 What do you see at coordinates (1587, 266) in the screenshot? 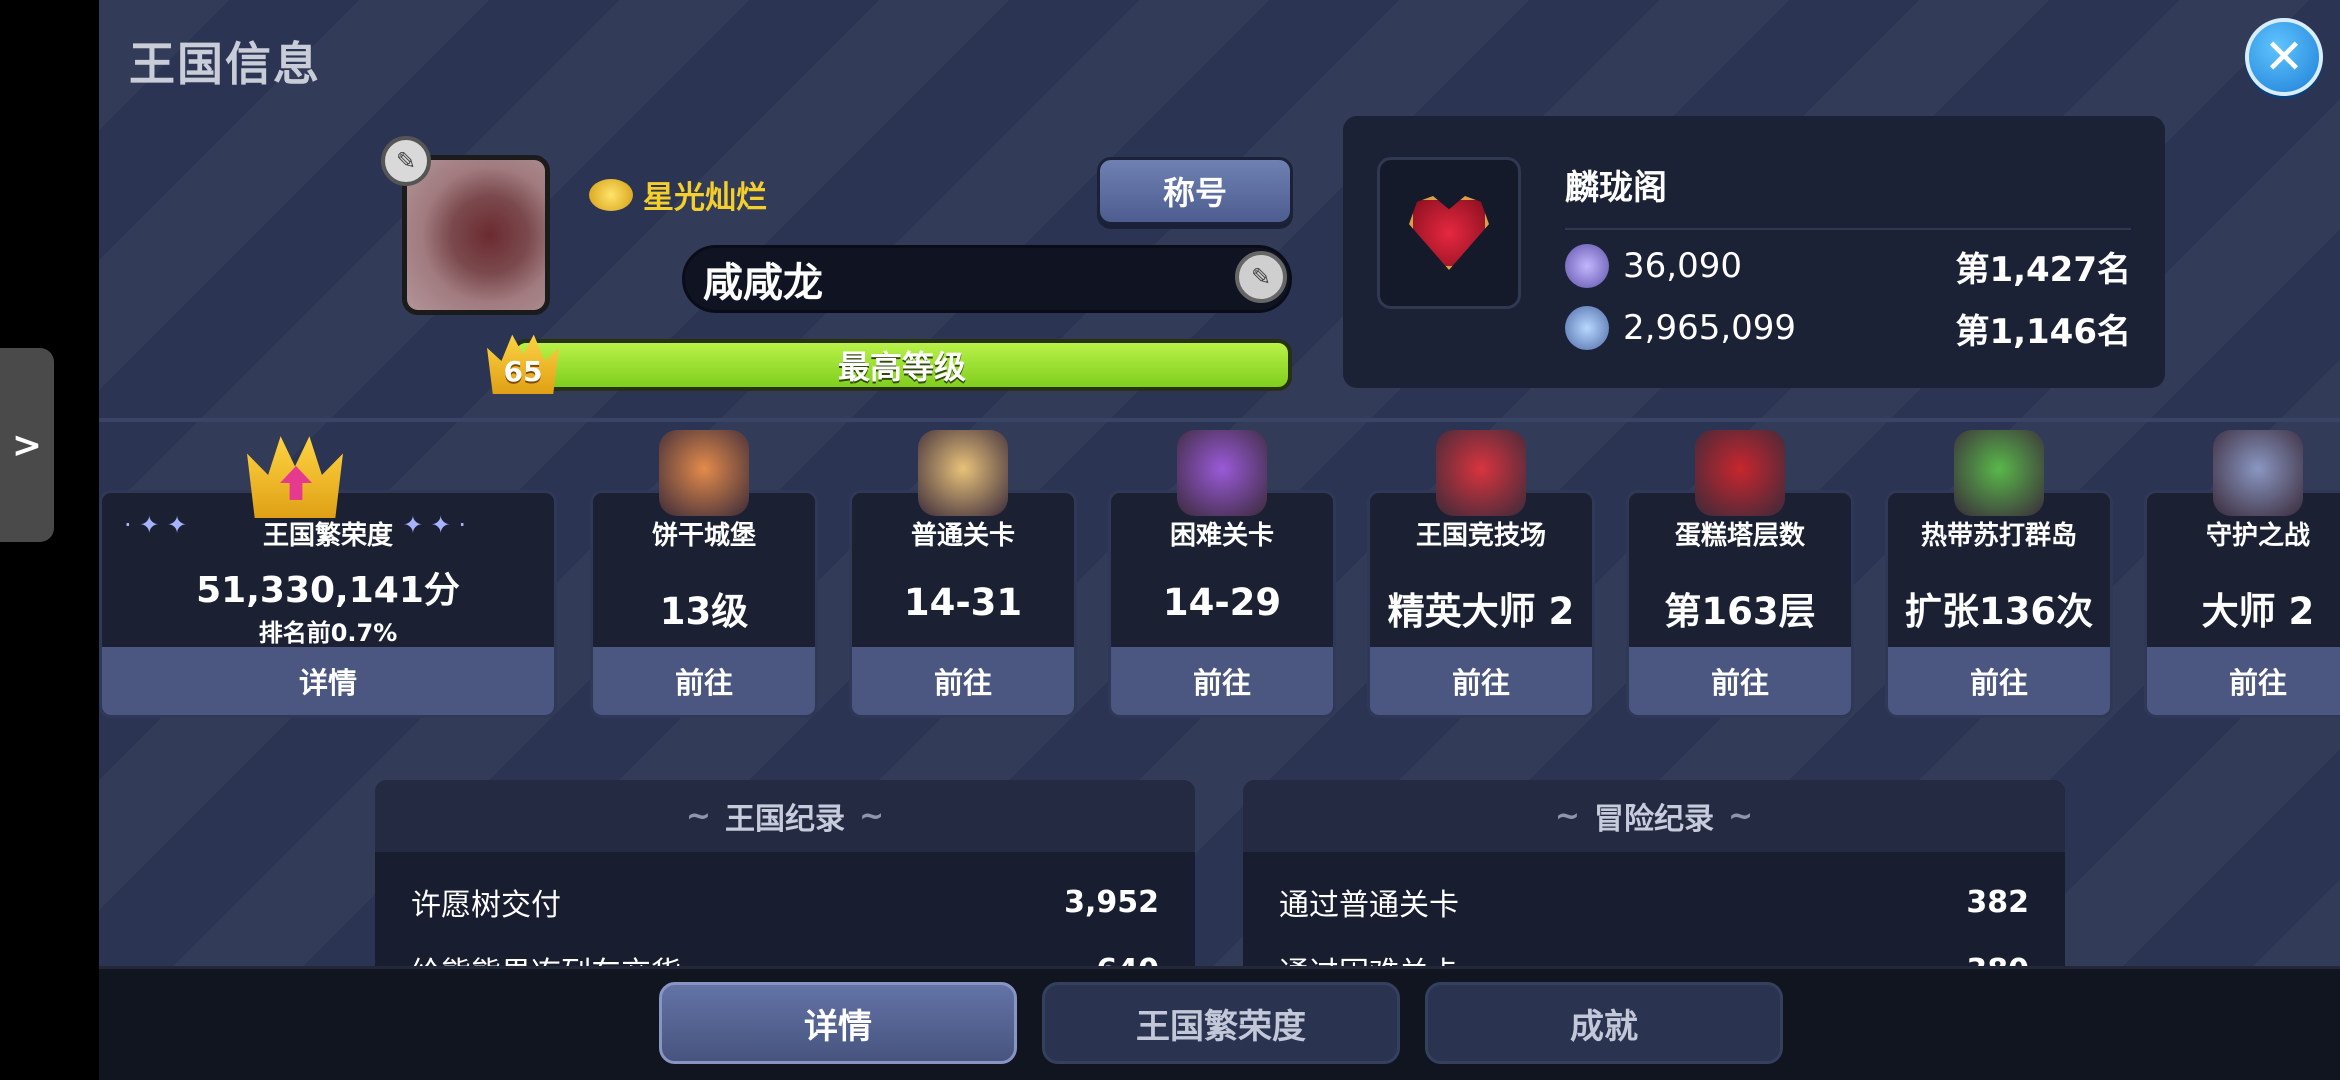
I see `guild-trophy-icon` at bounding box center [1587, 266].